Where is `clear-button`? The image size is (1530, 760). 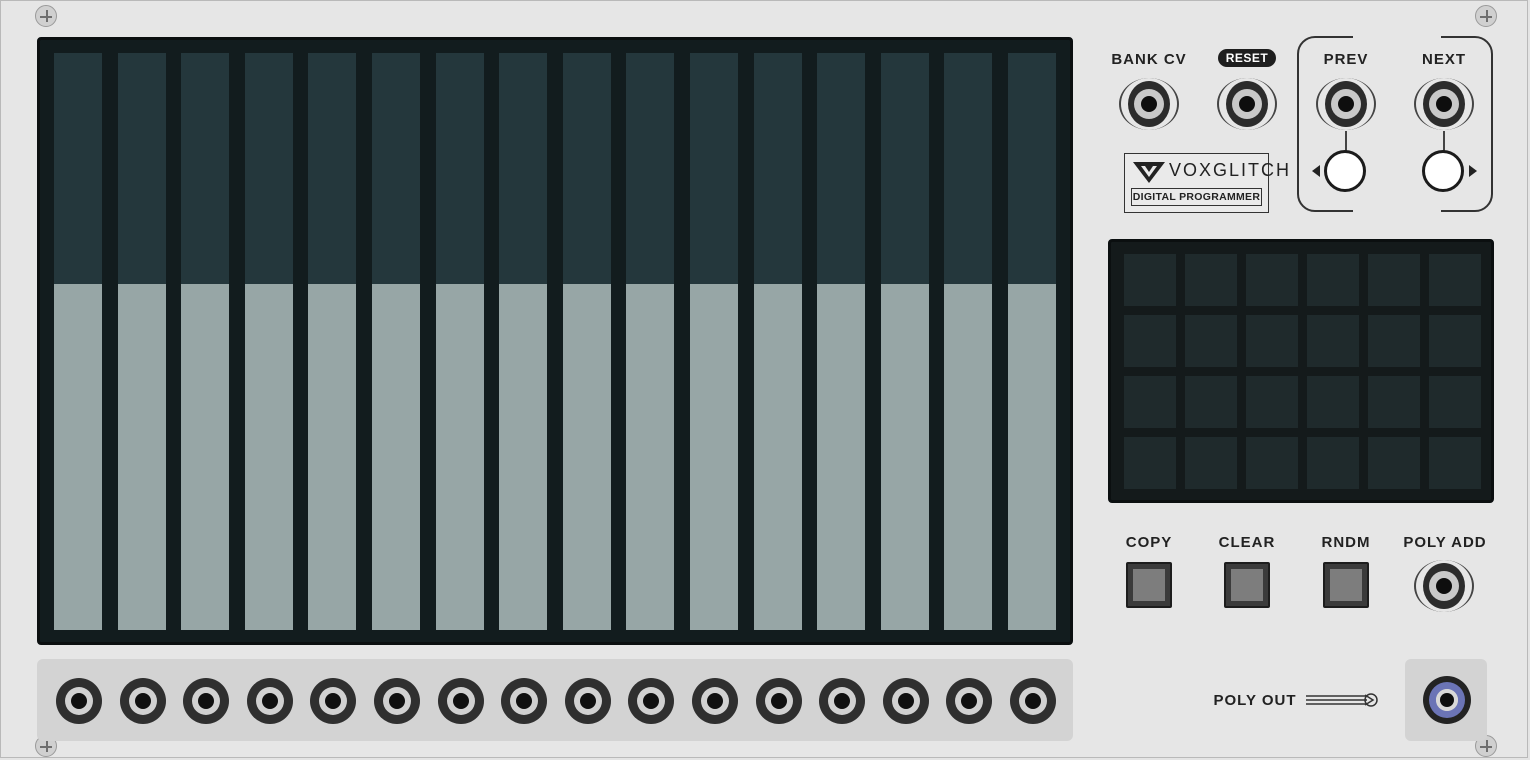
clear-button is located at coordinates (1247, 585).